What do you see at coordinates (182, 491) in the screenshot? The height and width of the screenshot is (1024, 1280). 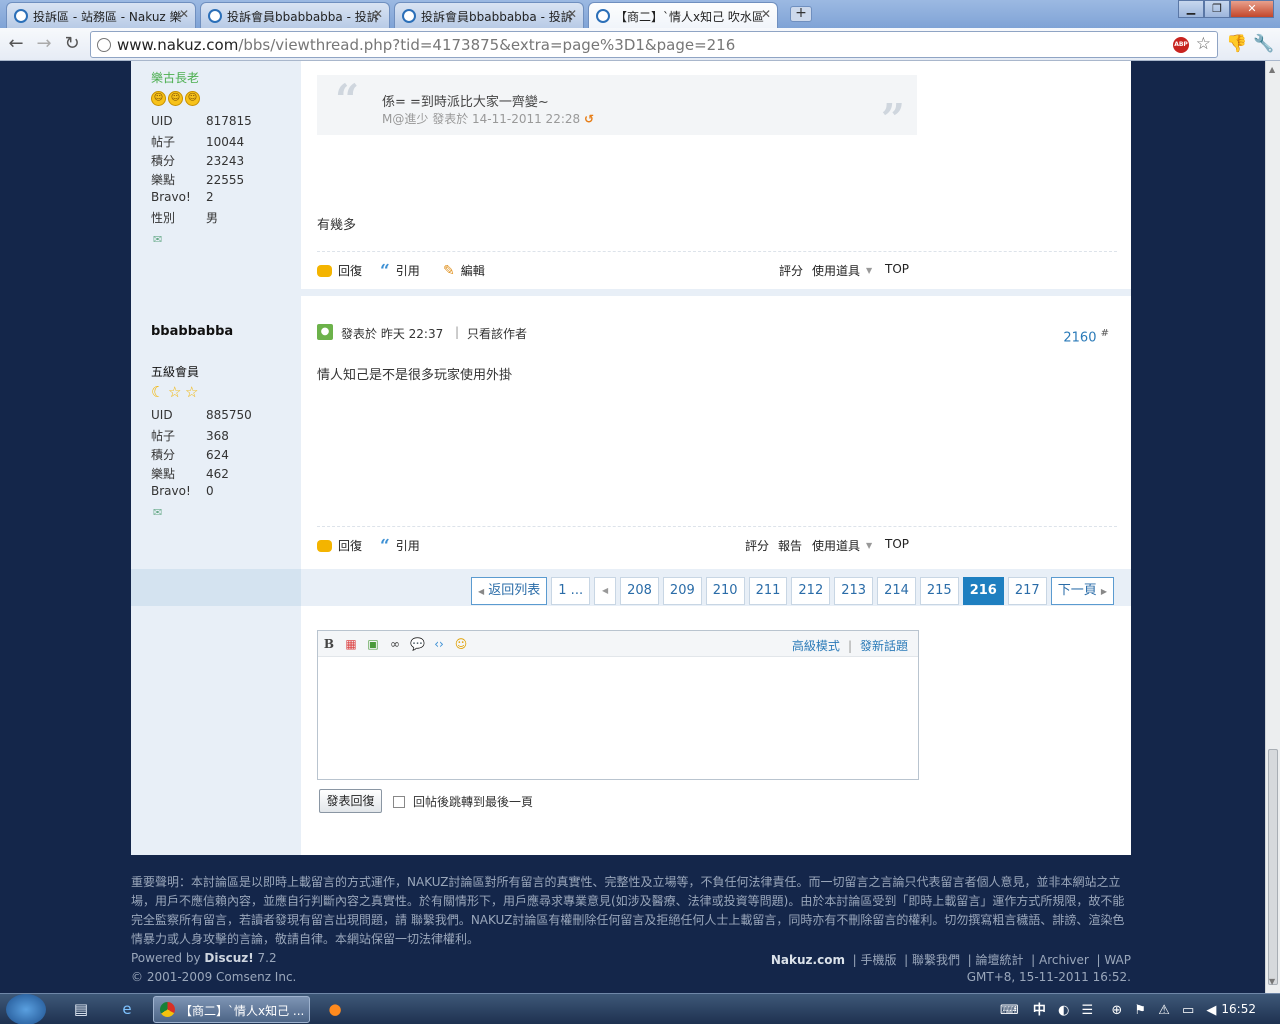 I see `stat-bravo: Bravo! 0` at bounding box center [182, 491].